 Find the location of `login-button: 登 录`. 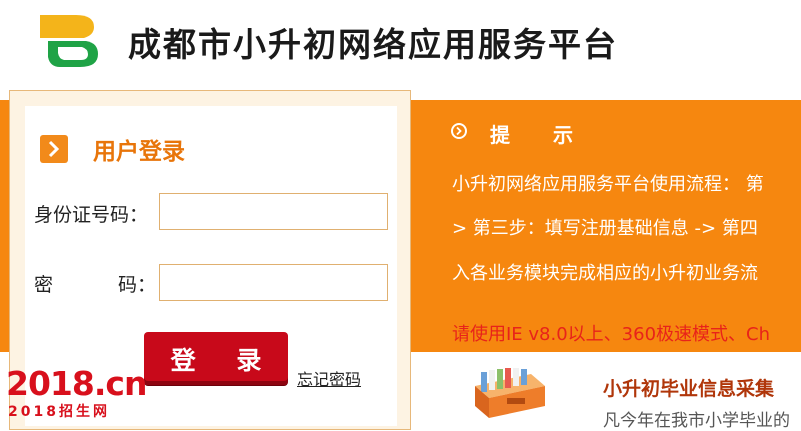

login-button: 登 录 is located at coordinates (216, 358).